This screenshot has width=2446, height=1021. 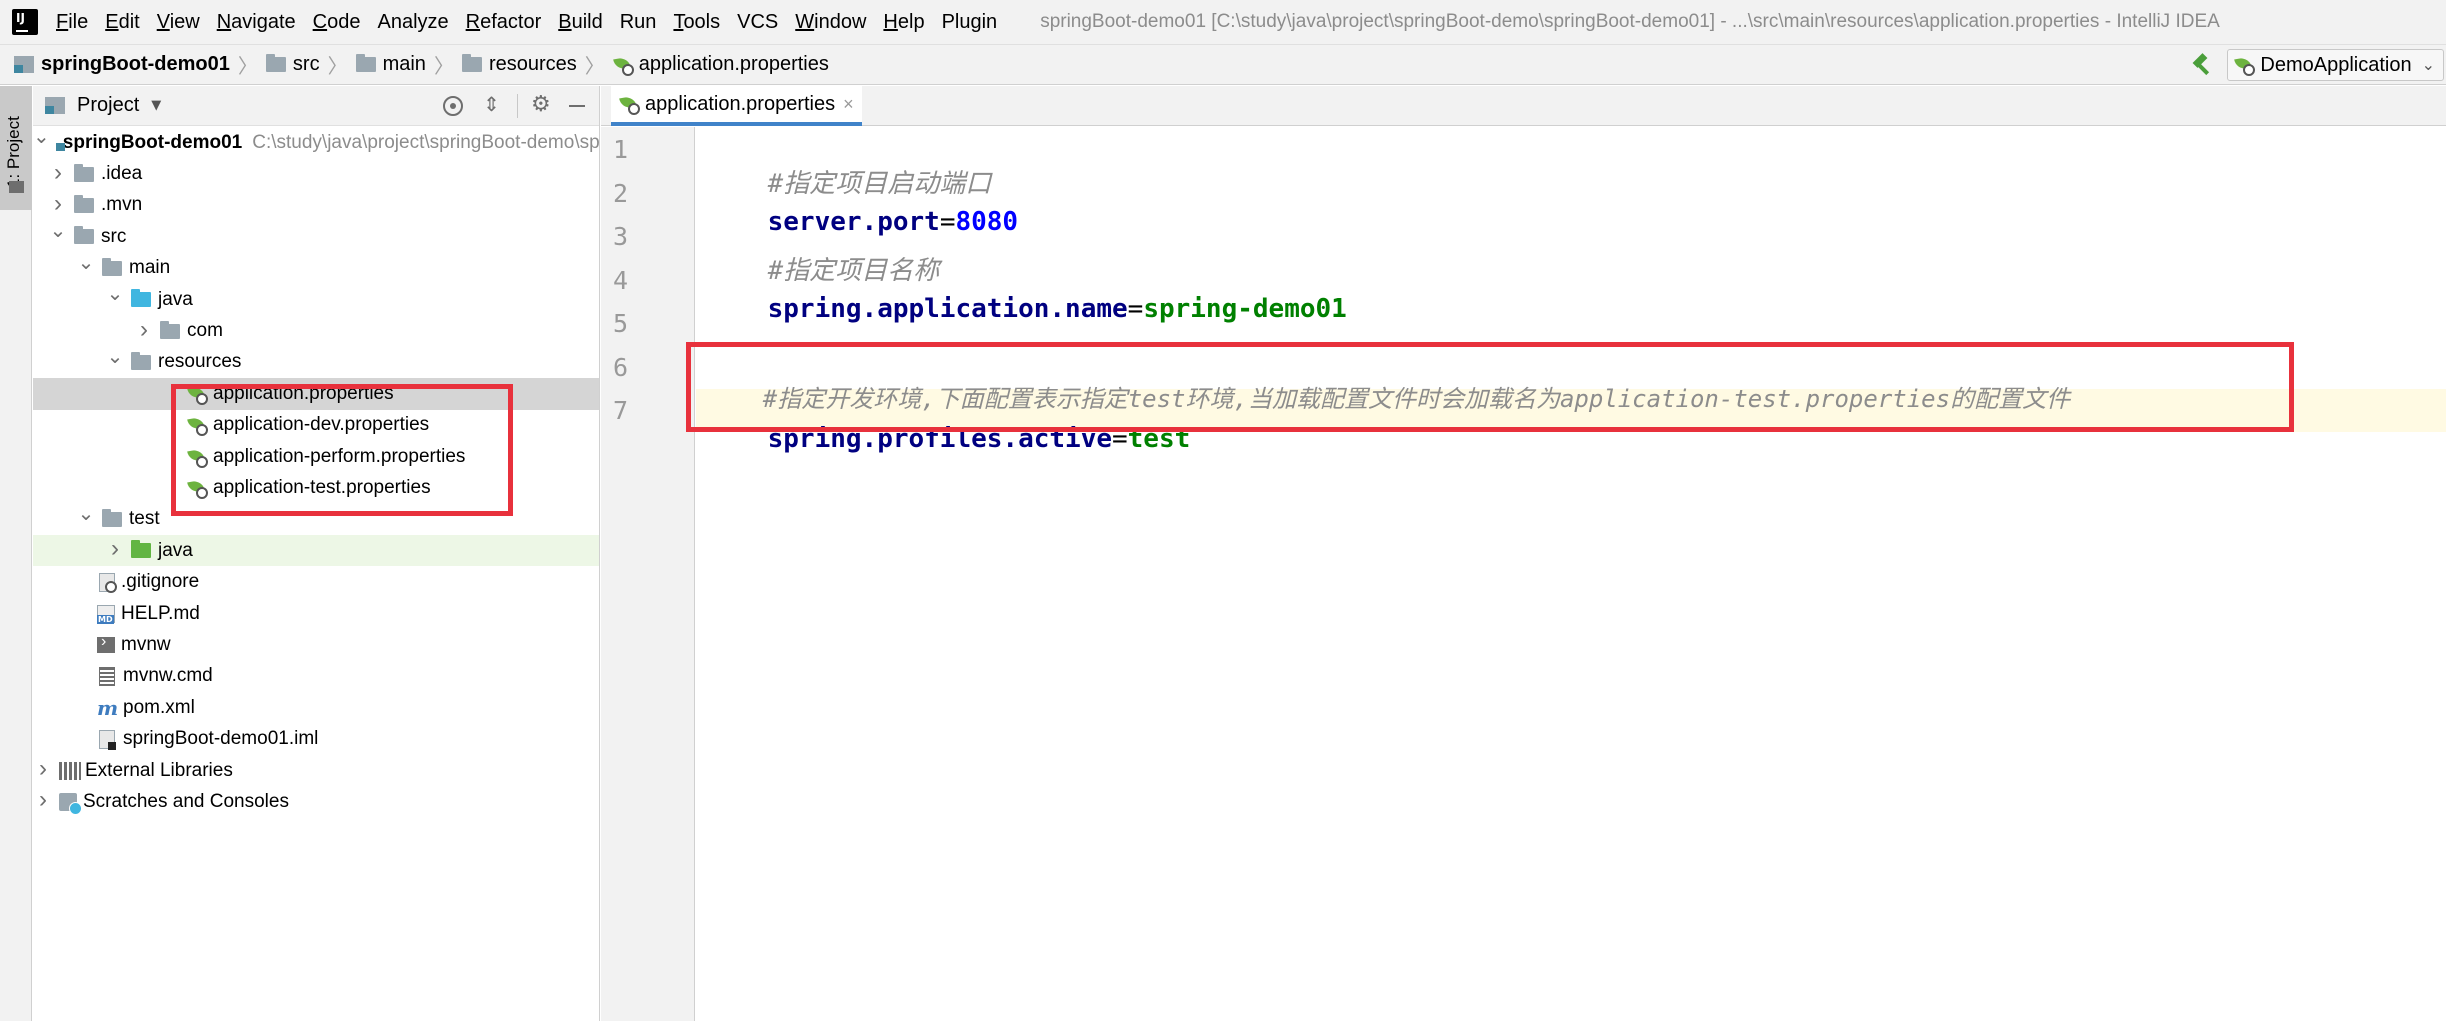 What do you see at coordinates (25, 22) in the screenshot?
I see `intellij-logo-icon: IJ` at bounding box center [25, 22].